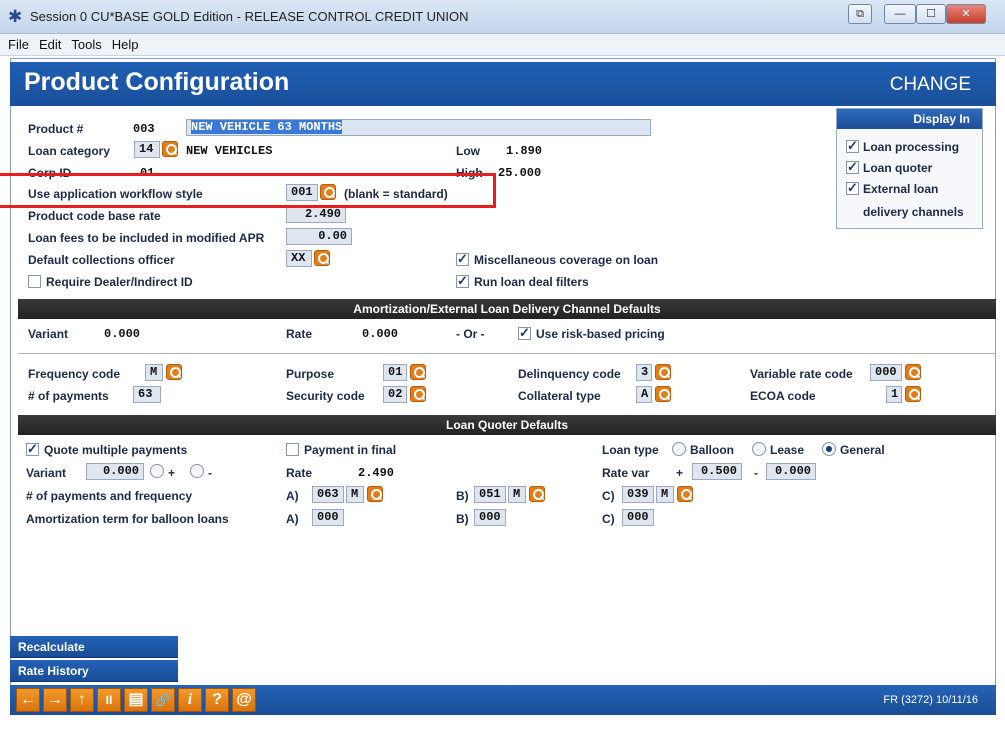 The image size is (1005, 729). What do you see at coordinates (94, 671) in the screenshot?
I see `rate-history-button: Rate History` at bounding box center [94, 671].